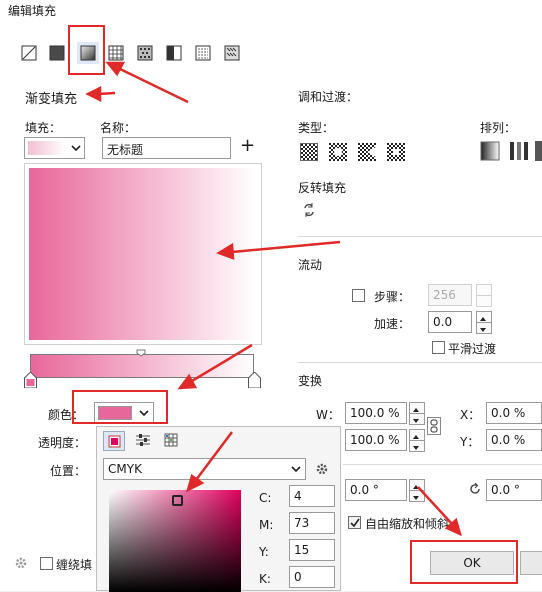 The image size is (542, 592). What do you see at coordinates (531, 563) in the screenshot?
I see `cancel-button` at bounding box center [531, 563].